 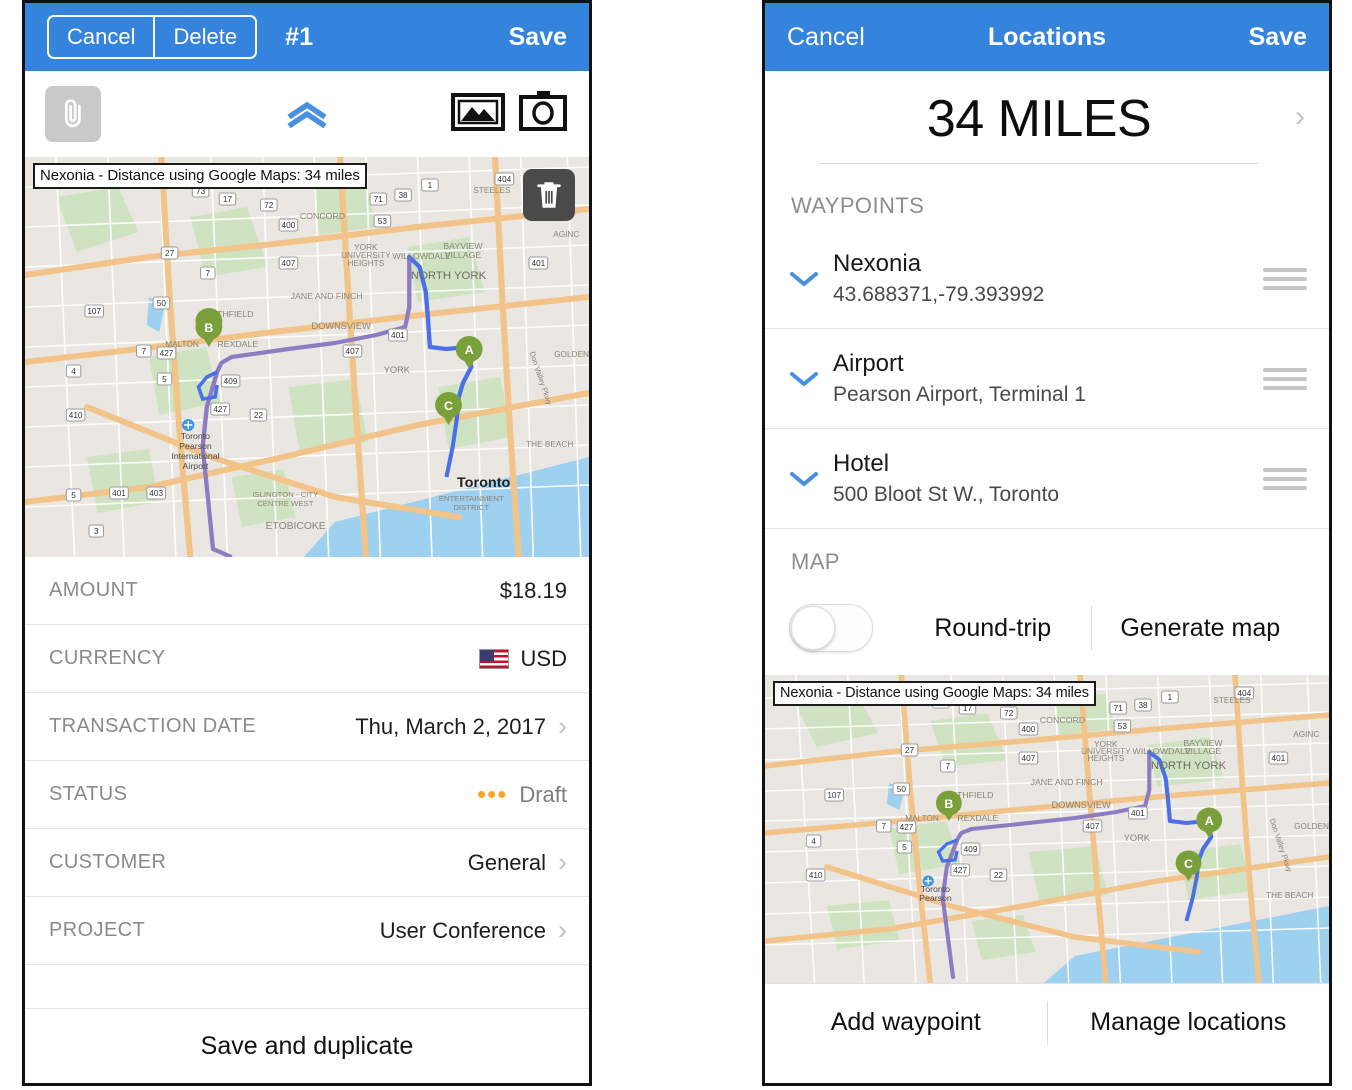 What do you see at coordinates (1189, 1022) in the screenshot?
I see `manage-locations-button: Manage locations` at bounding box center [1189, 1022].